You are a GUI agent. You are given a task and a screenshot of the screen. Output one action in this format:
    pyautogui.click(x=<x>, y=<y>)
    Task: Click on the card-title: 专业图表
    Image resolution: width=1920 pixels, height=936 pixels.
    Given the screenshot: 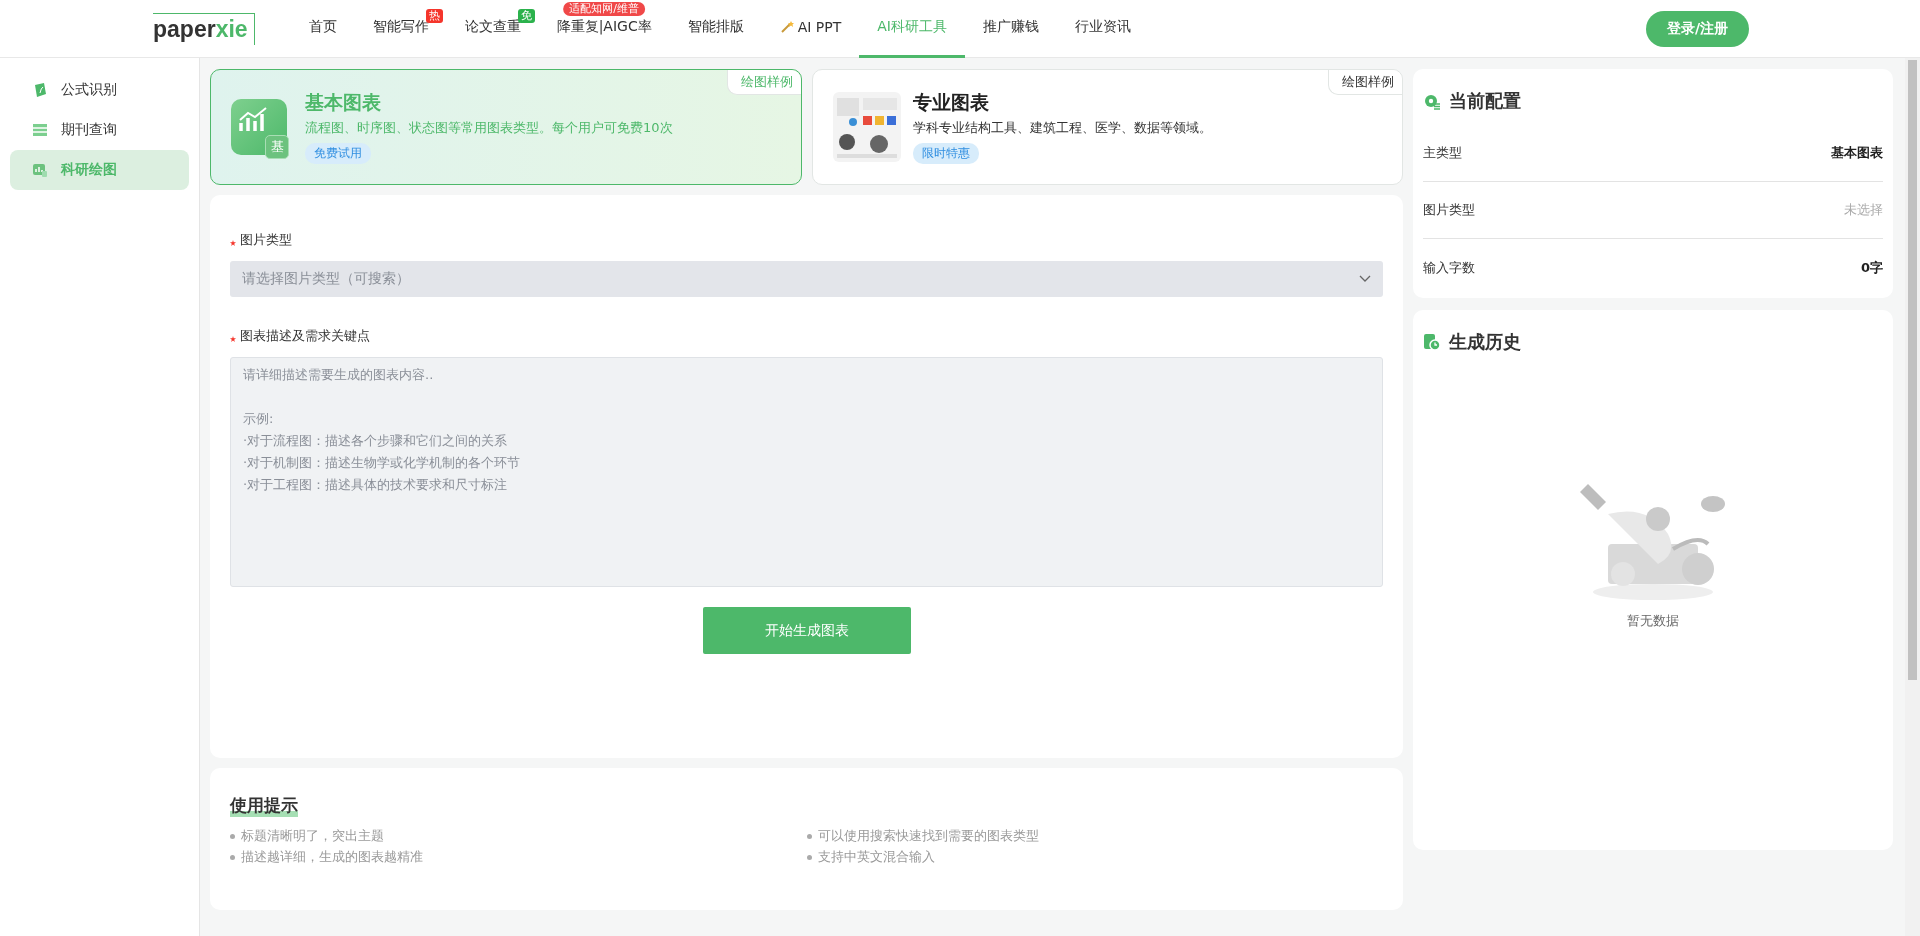 What is the action you would take?
    pyautogui.click(x=951, y=102)
    